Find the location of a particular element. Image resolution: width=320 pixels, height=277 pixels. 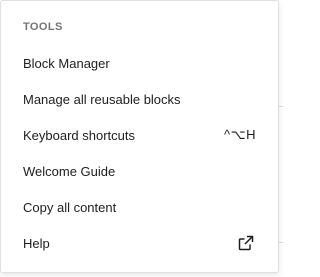

menu-item-welcome-guide: Welcome Guide is located at coordinates (139, 171).